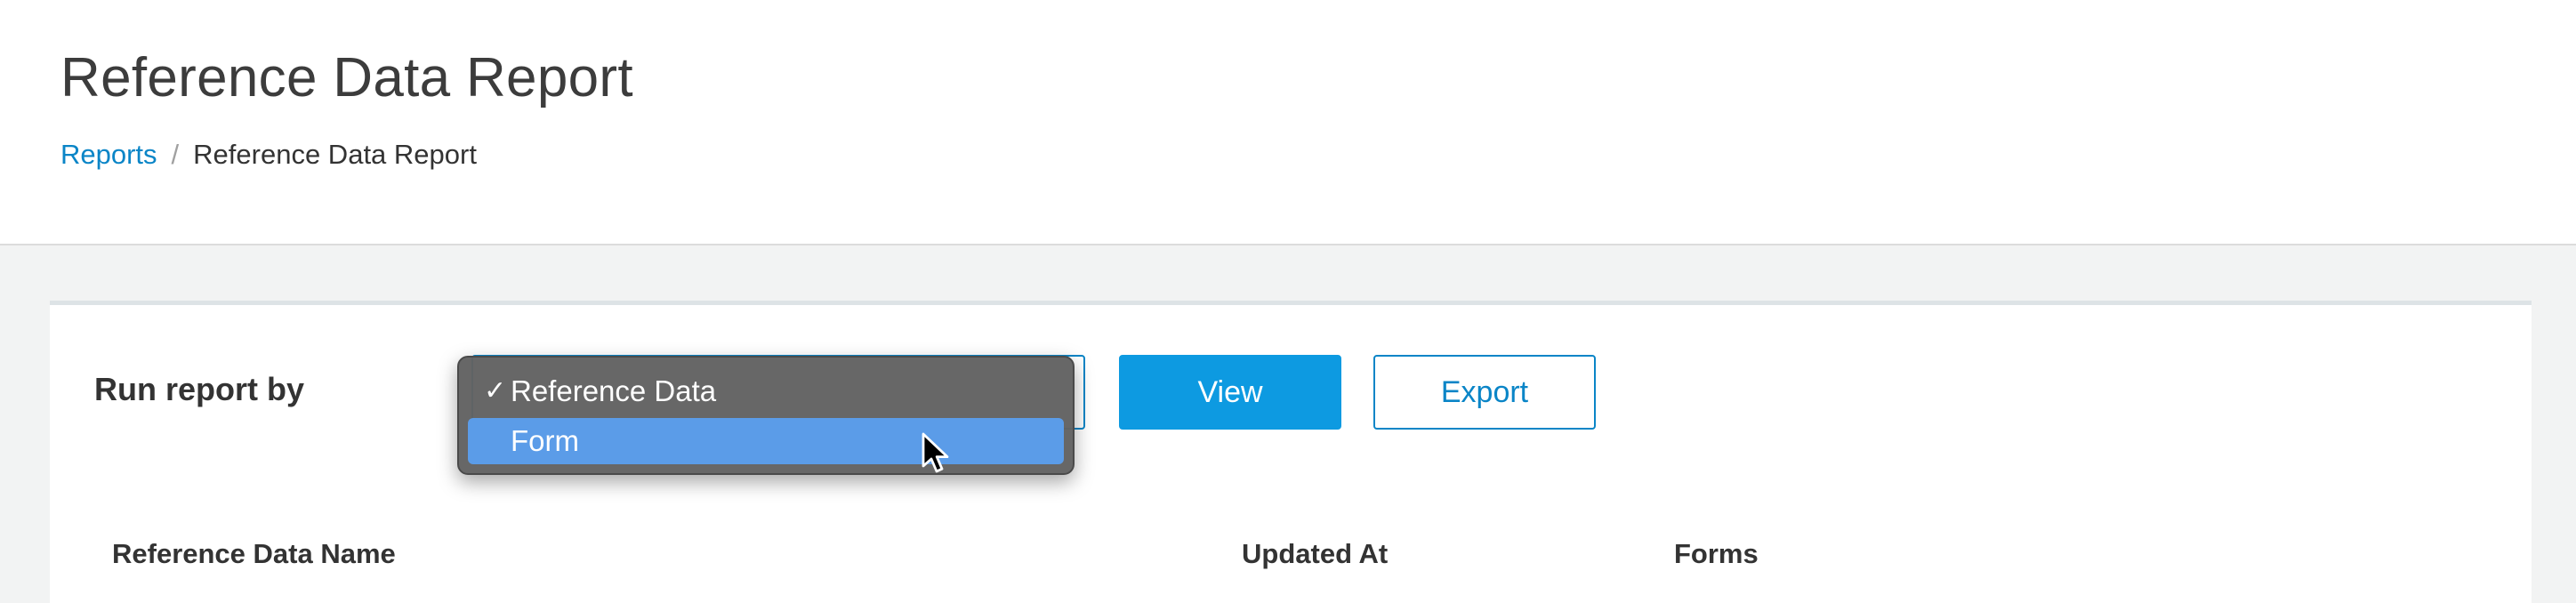  Describe the element at coordinates (495, 390) in the screenshot. I see `checkmark-icon: ✓` at that location.